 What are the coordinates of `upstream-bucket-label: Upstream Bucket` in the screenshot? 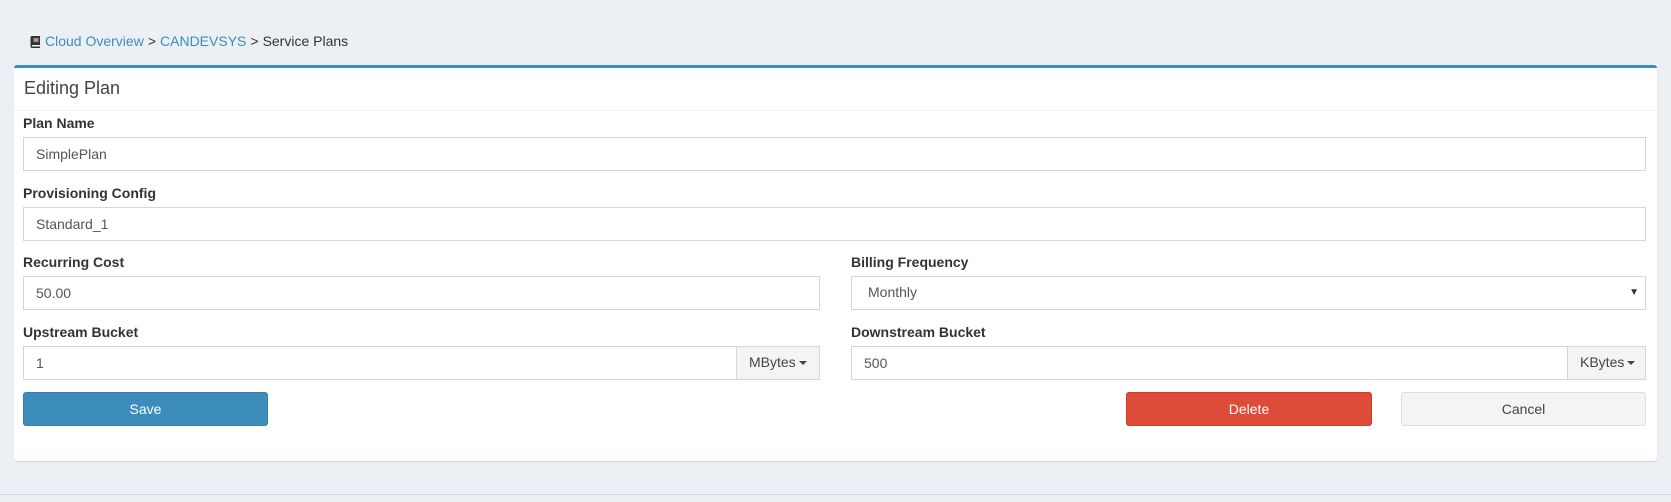 It's located at (81, 332).